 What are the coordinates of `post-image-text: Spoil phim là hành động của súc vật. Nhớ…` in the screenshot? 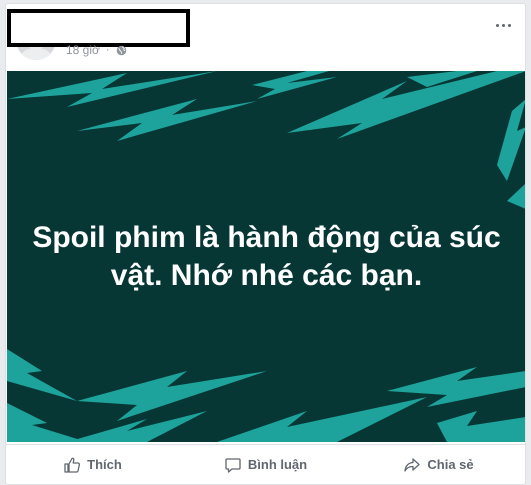 It's located at (266, 256).